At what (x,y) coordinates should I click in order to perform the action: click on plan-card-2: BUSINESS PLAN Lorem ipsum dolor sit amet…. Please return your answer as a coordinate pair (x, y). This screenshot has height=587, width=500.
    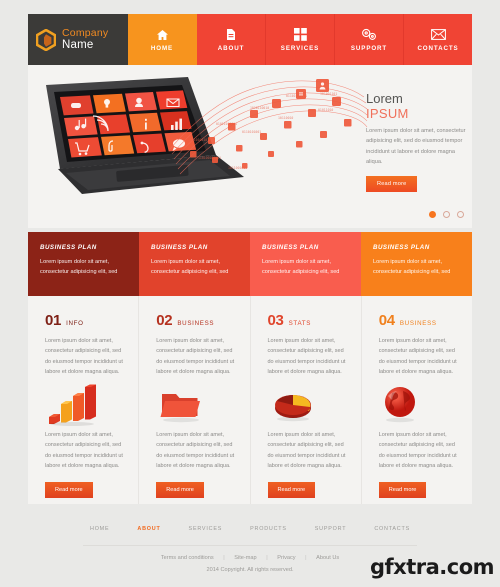
    Looking at the image, I should click on (194, 264).